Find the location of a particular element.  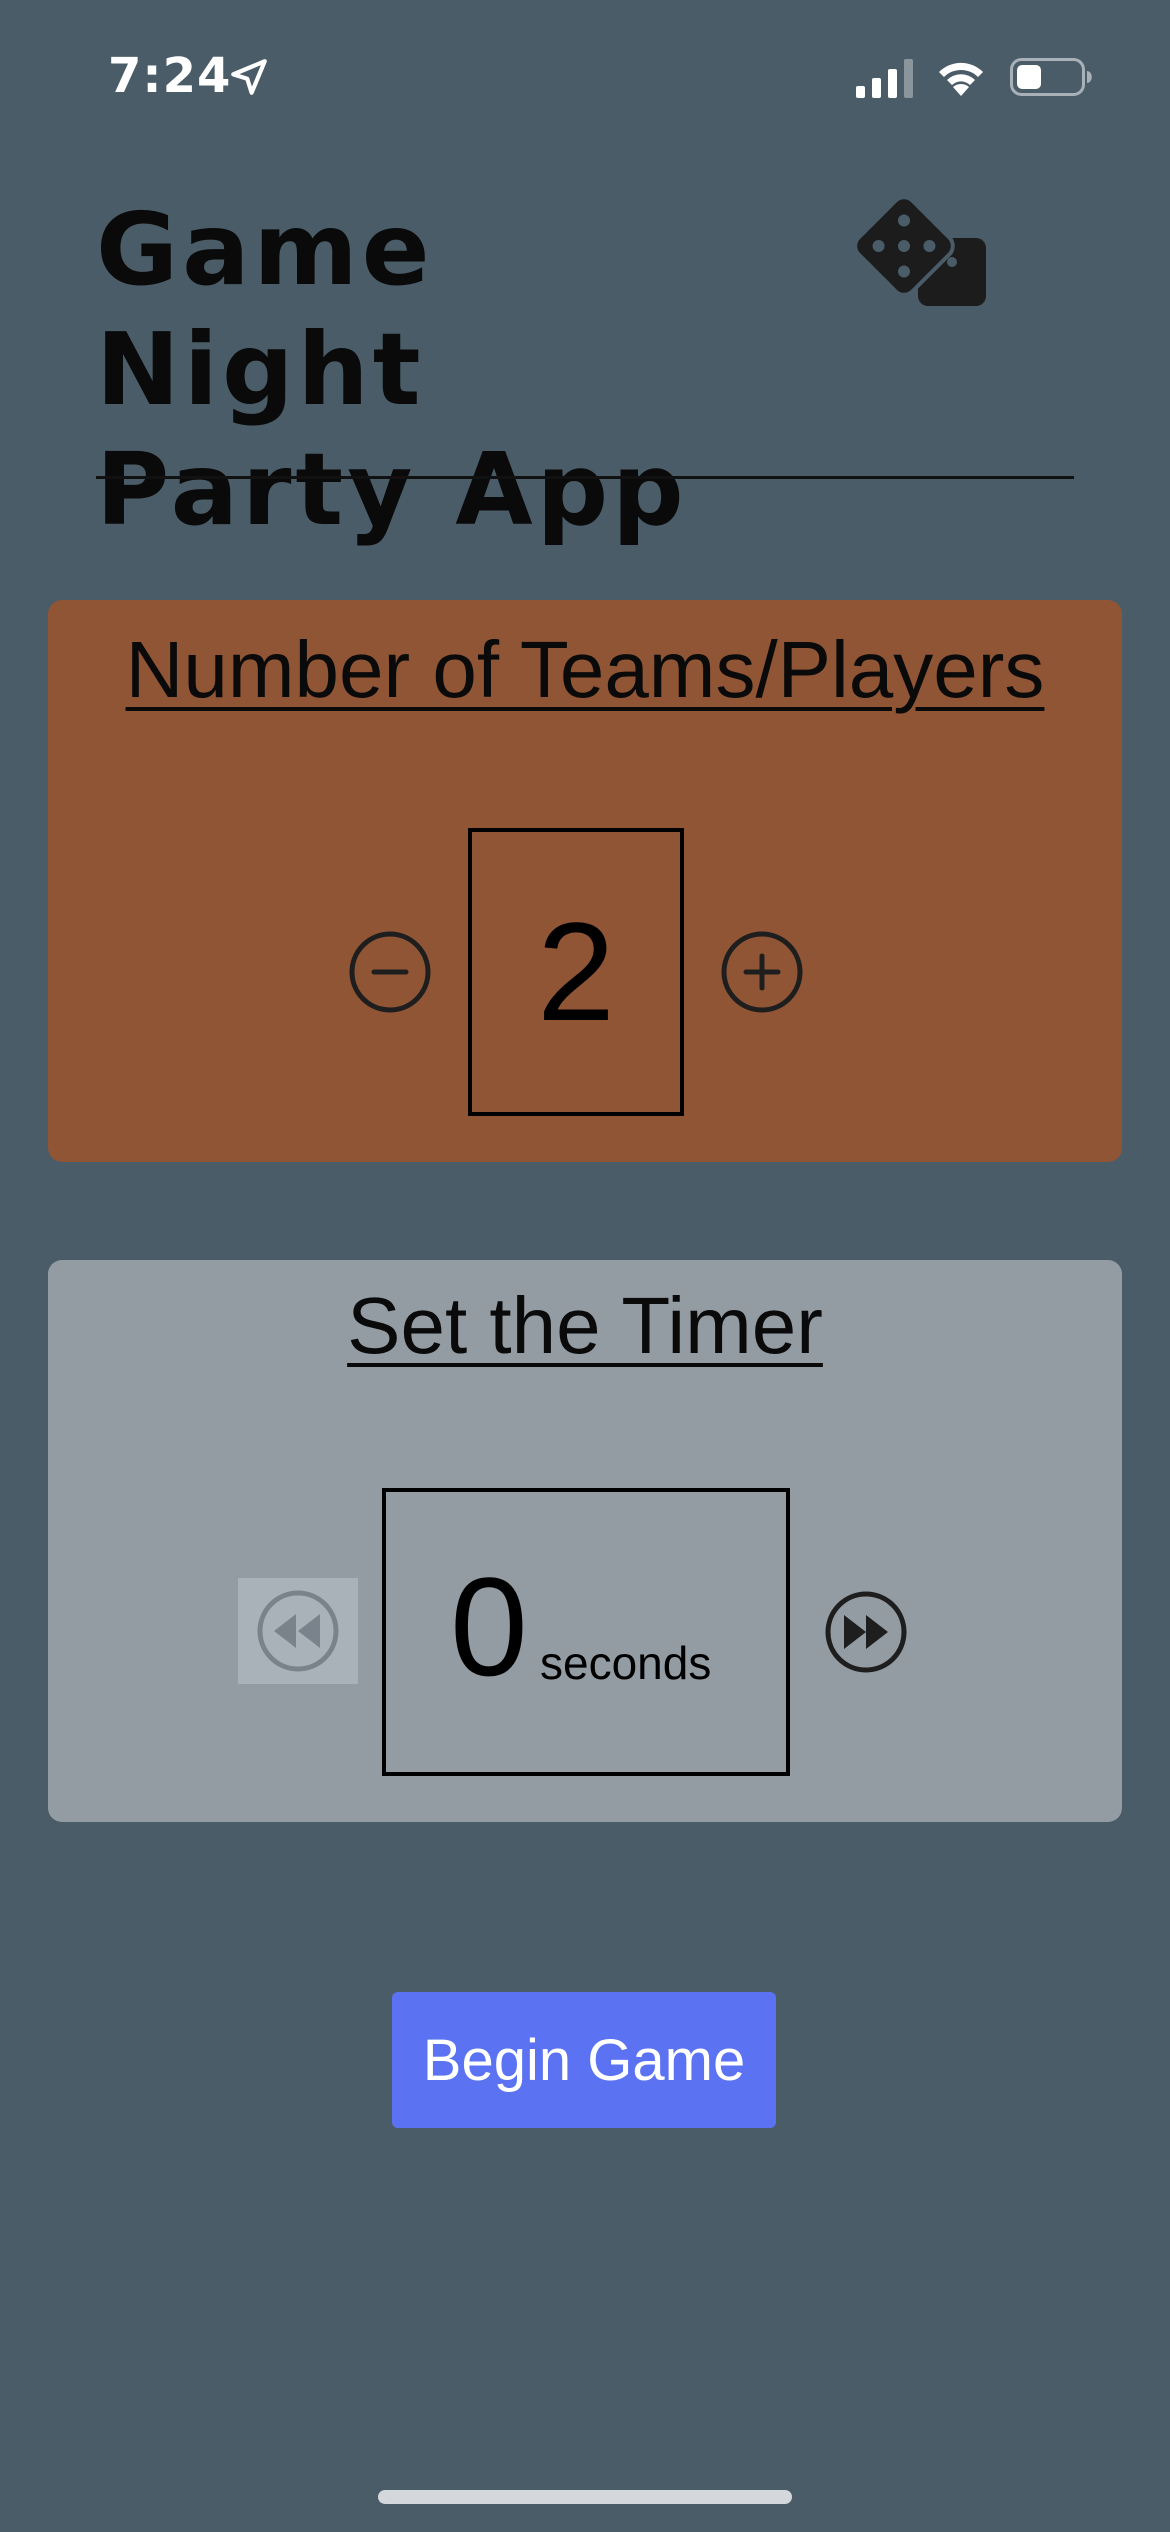

increase-timer-button is located at coordinates (866, 1632).